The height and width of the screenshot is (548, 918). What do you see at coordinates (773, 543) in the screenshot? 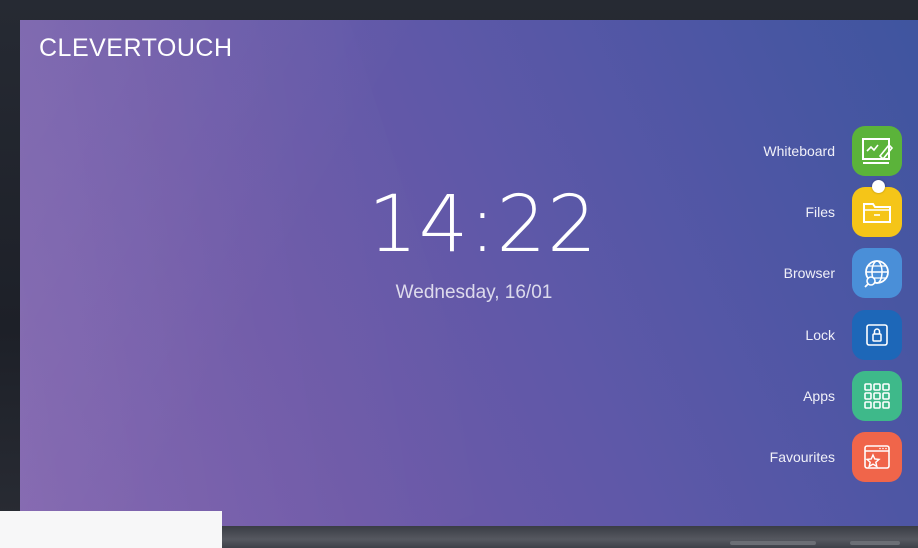
I see `speaker-grille` at bounding box center [773, 543].